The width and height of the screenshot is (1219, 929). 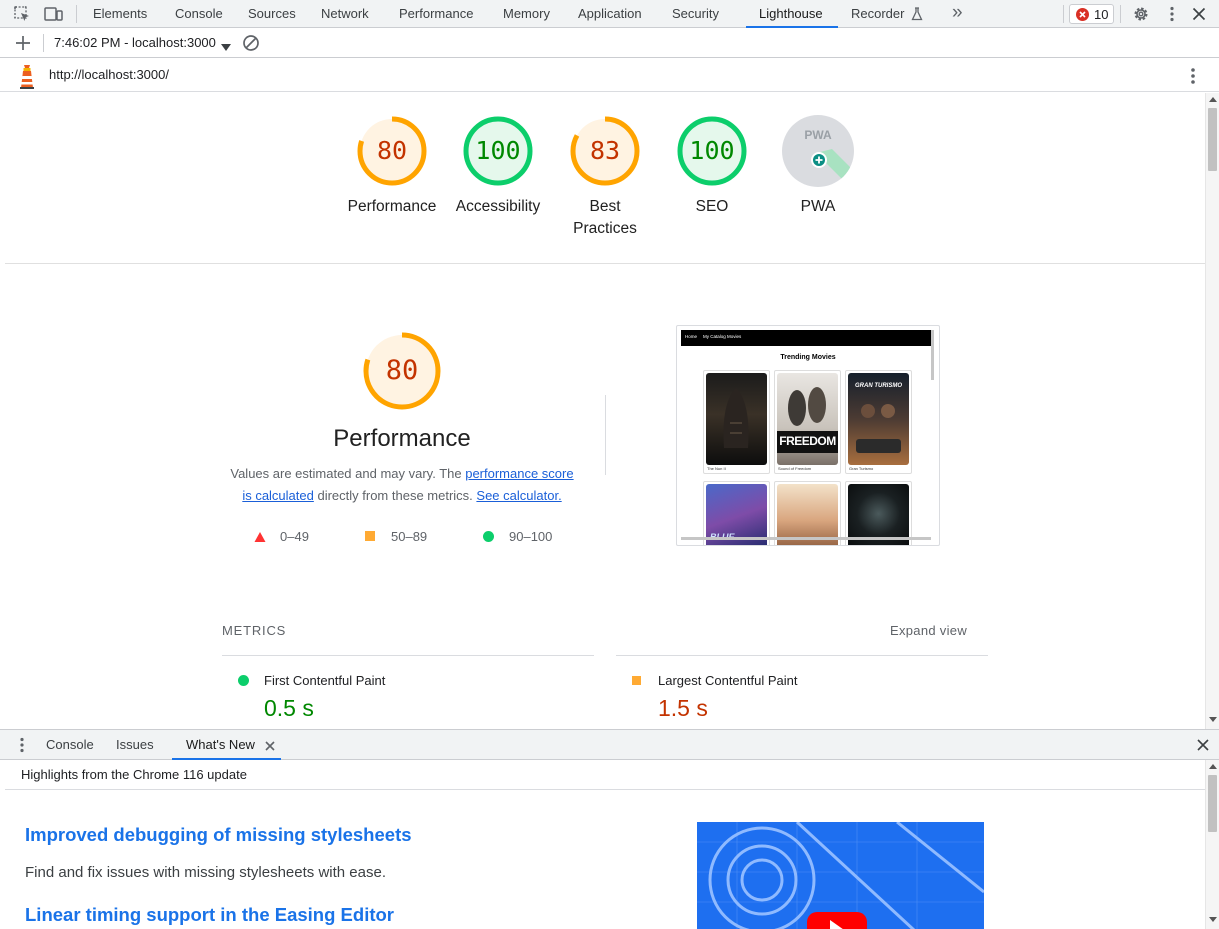 What do you see at coordinates (518, 495) in the screenshot?
I see `see-calculator-link: See calculator.` at bounding box center [518, 495].